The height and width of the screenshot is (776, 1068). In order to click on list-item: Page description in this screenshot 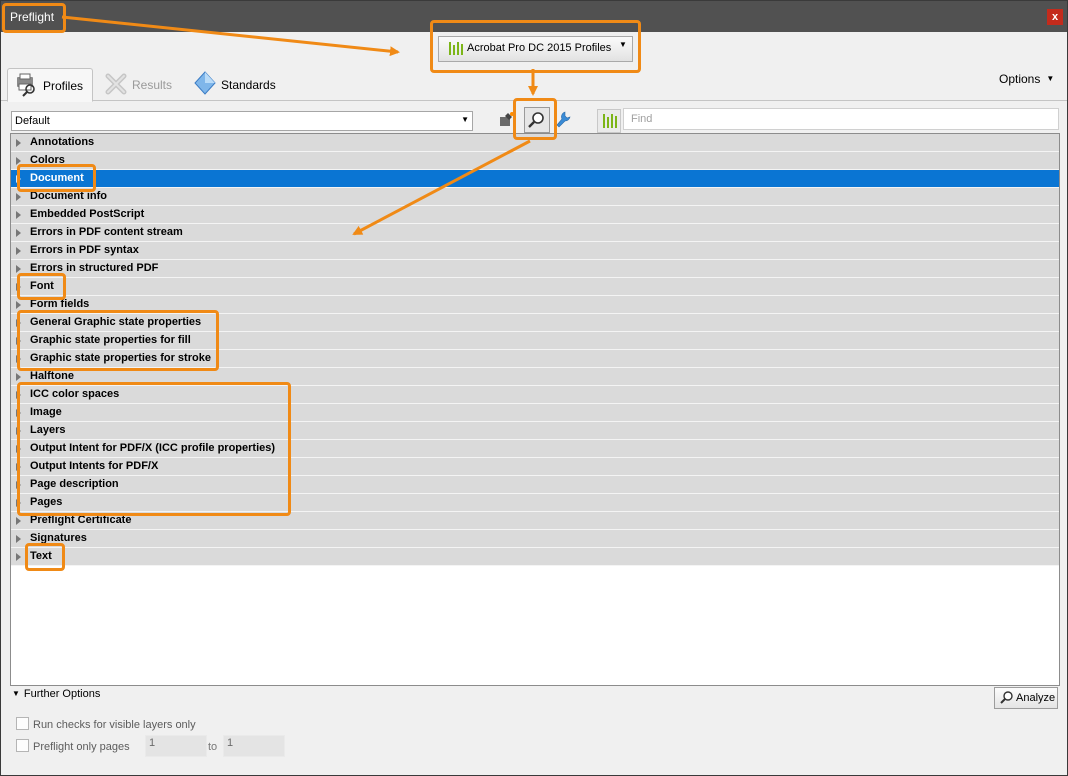, I will do `click(535, 485)`.